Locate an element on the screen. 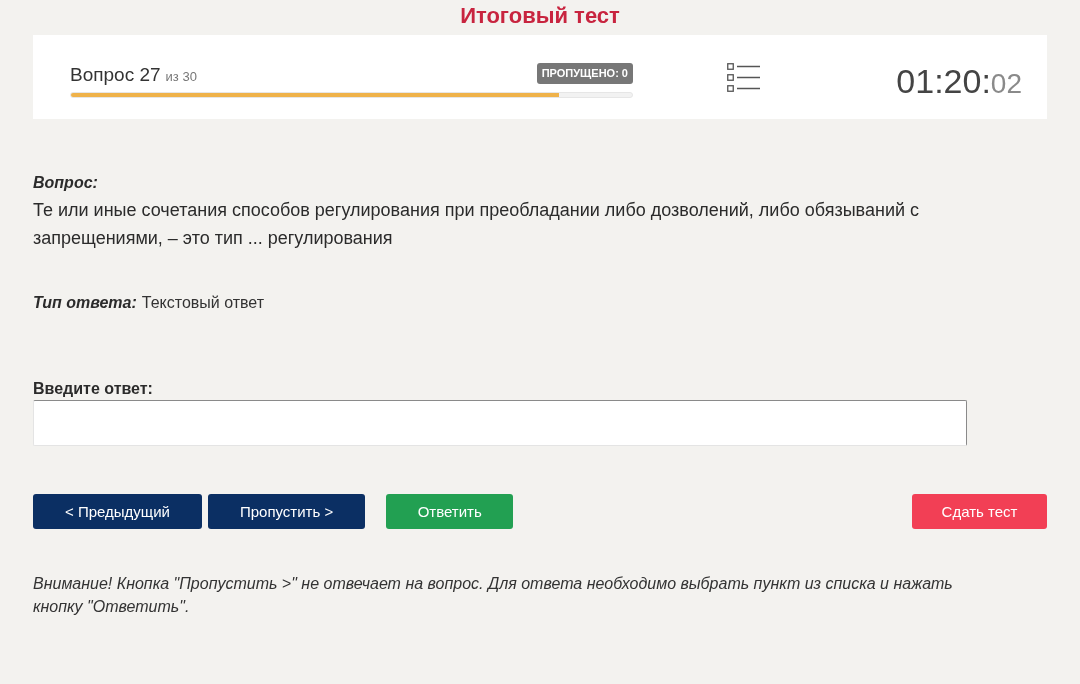 The height and width of the screenshot is (684, 1080). answer-input-field is located at coordinates (500, 423).